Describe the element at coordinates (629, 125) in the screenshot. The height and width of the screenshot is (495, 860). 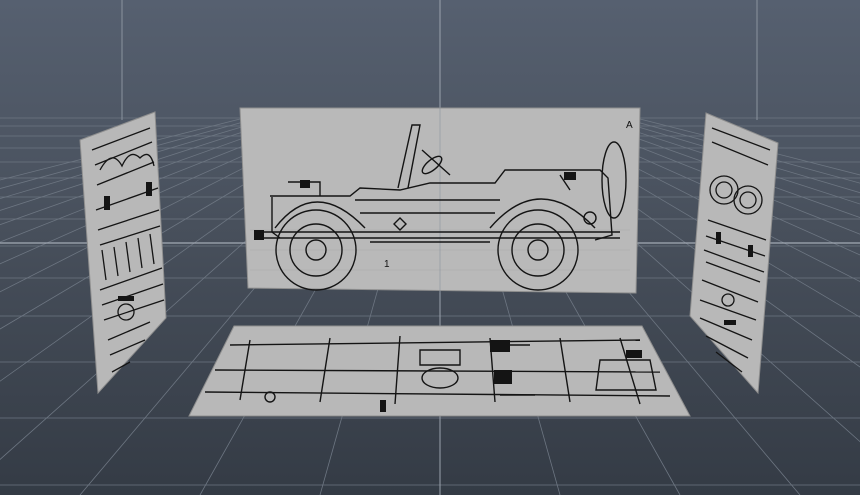
I see `side-view-label: A` at that location.